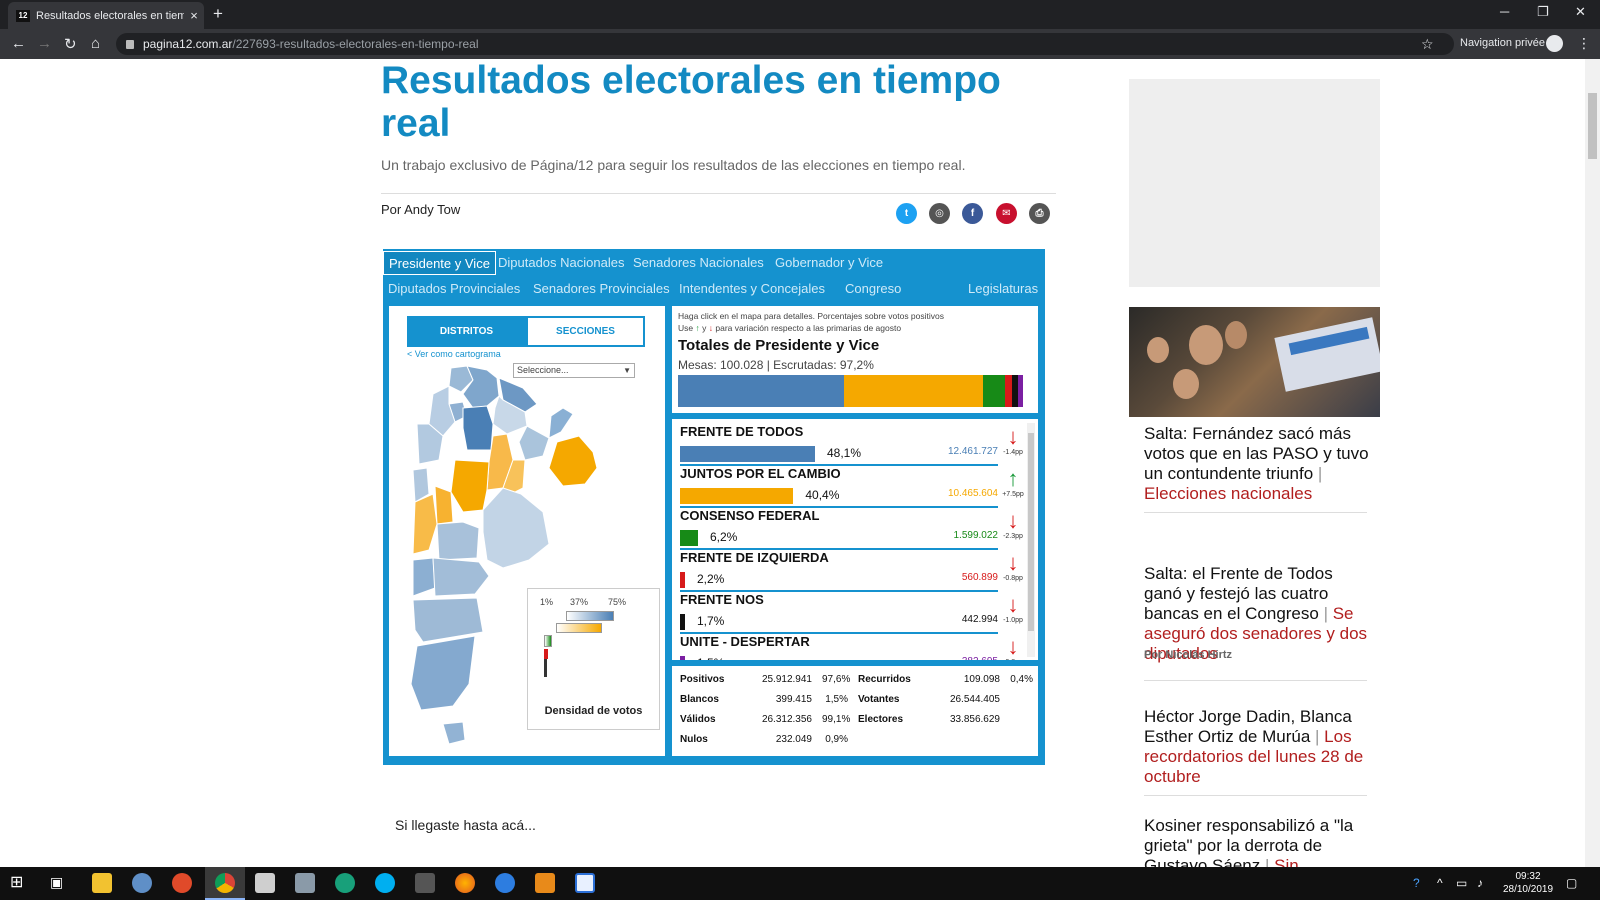 Image resolution: width=1600 pixels, height=900 pixels. What do you see at coordinates (1502, 43) in the screenshot?
I see `private-mode-label: Navigation privée` at bounding box center [1502, 43].